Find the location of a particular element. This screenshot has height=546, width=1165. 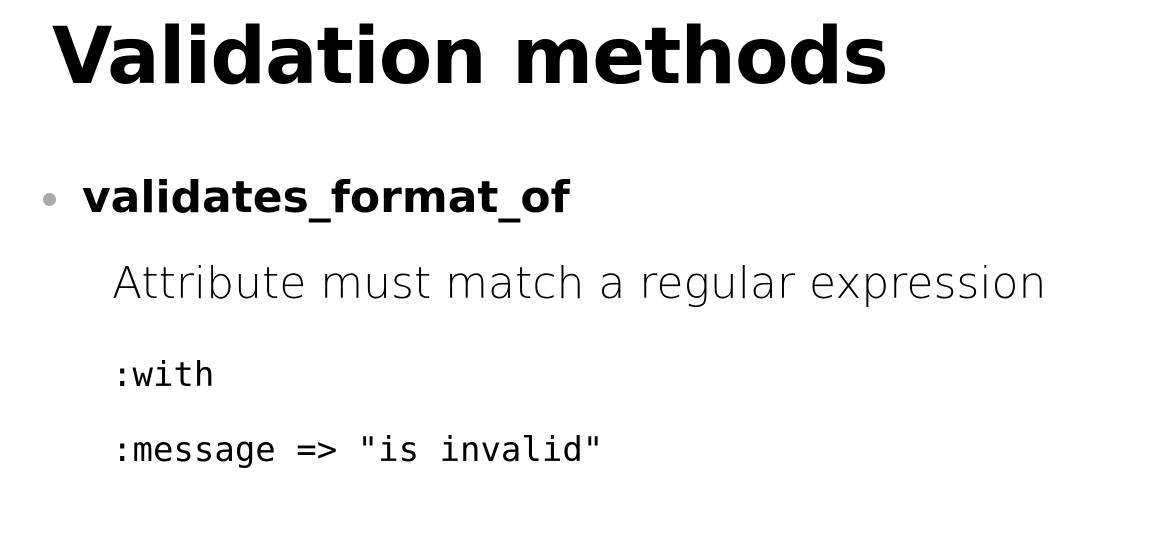

option-with: :with is located at coordinates (163, 375).